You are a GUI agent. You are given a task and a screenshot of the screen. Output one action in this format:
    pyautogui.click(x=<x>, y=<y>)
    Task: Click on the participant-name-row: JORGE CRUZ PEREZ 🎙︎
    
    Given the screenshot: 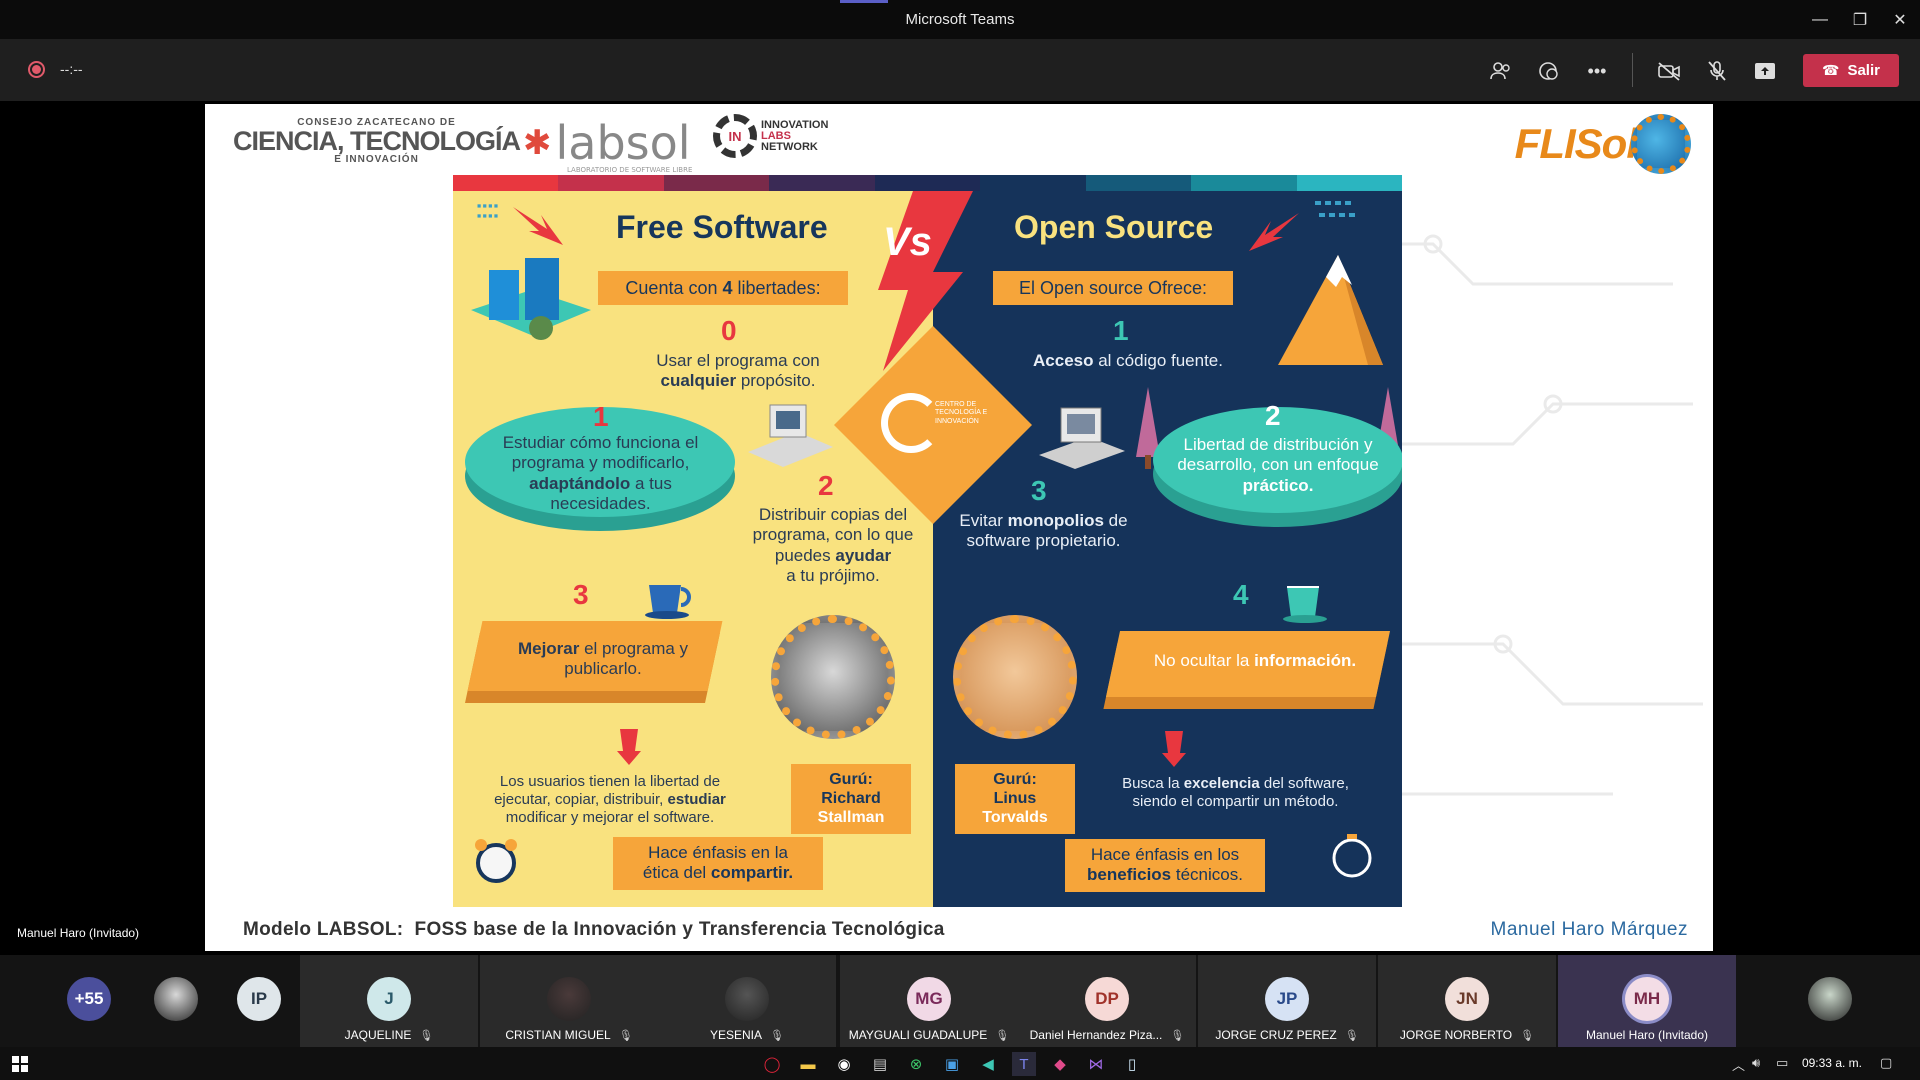 What is the action you would take?
    pyautogui.click(x=1286, y=1035)
    